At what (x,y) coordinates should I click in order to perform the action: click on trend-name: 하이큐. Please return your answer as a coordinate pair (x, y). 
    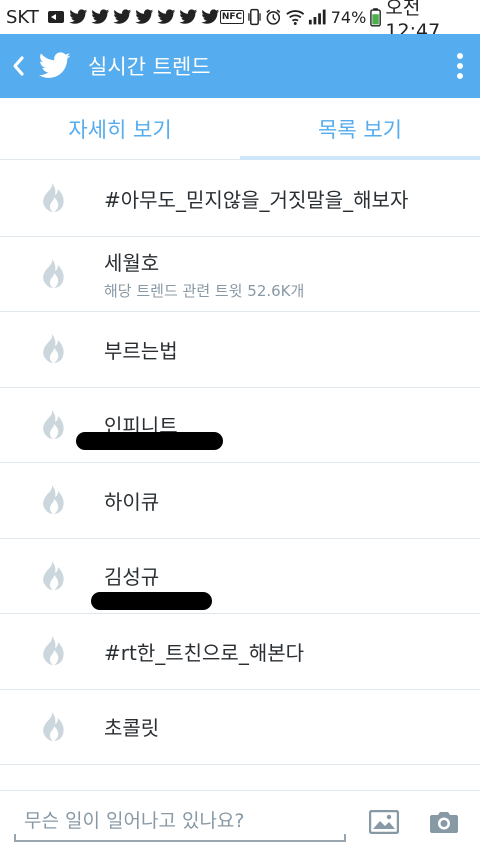
    Looking at the image, I should click on (132, 501).